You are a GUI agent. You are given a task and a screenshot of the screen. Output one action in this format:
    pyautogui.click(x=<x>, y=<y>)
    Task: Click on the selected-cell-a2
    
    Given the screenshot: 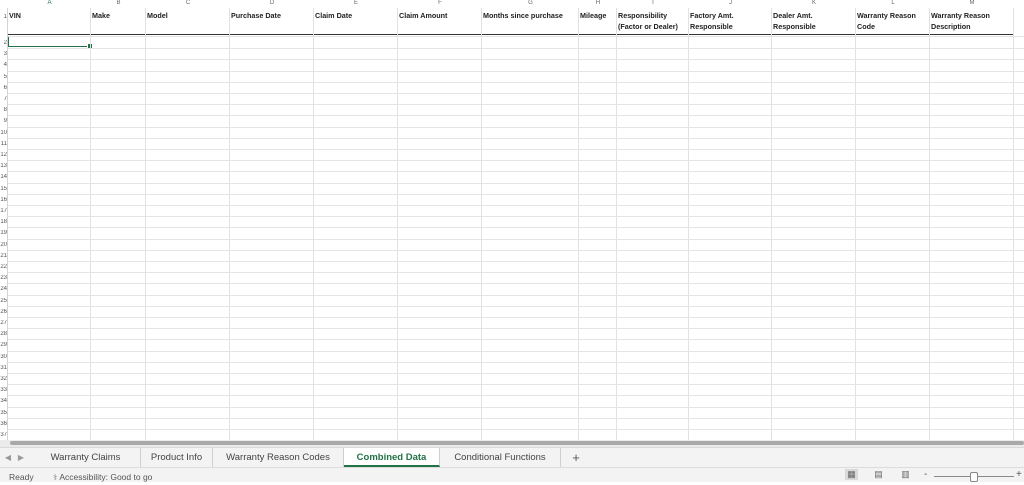 What is the action you would take?
    pyautogui.click(x=50, y=42)
    